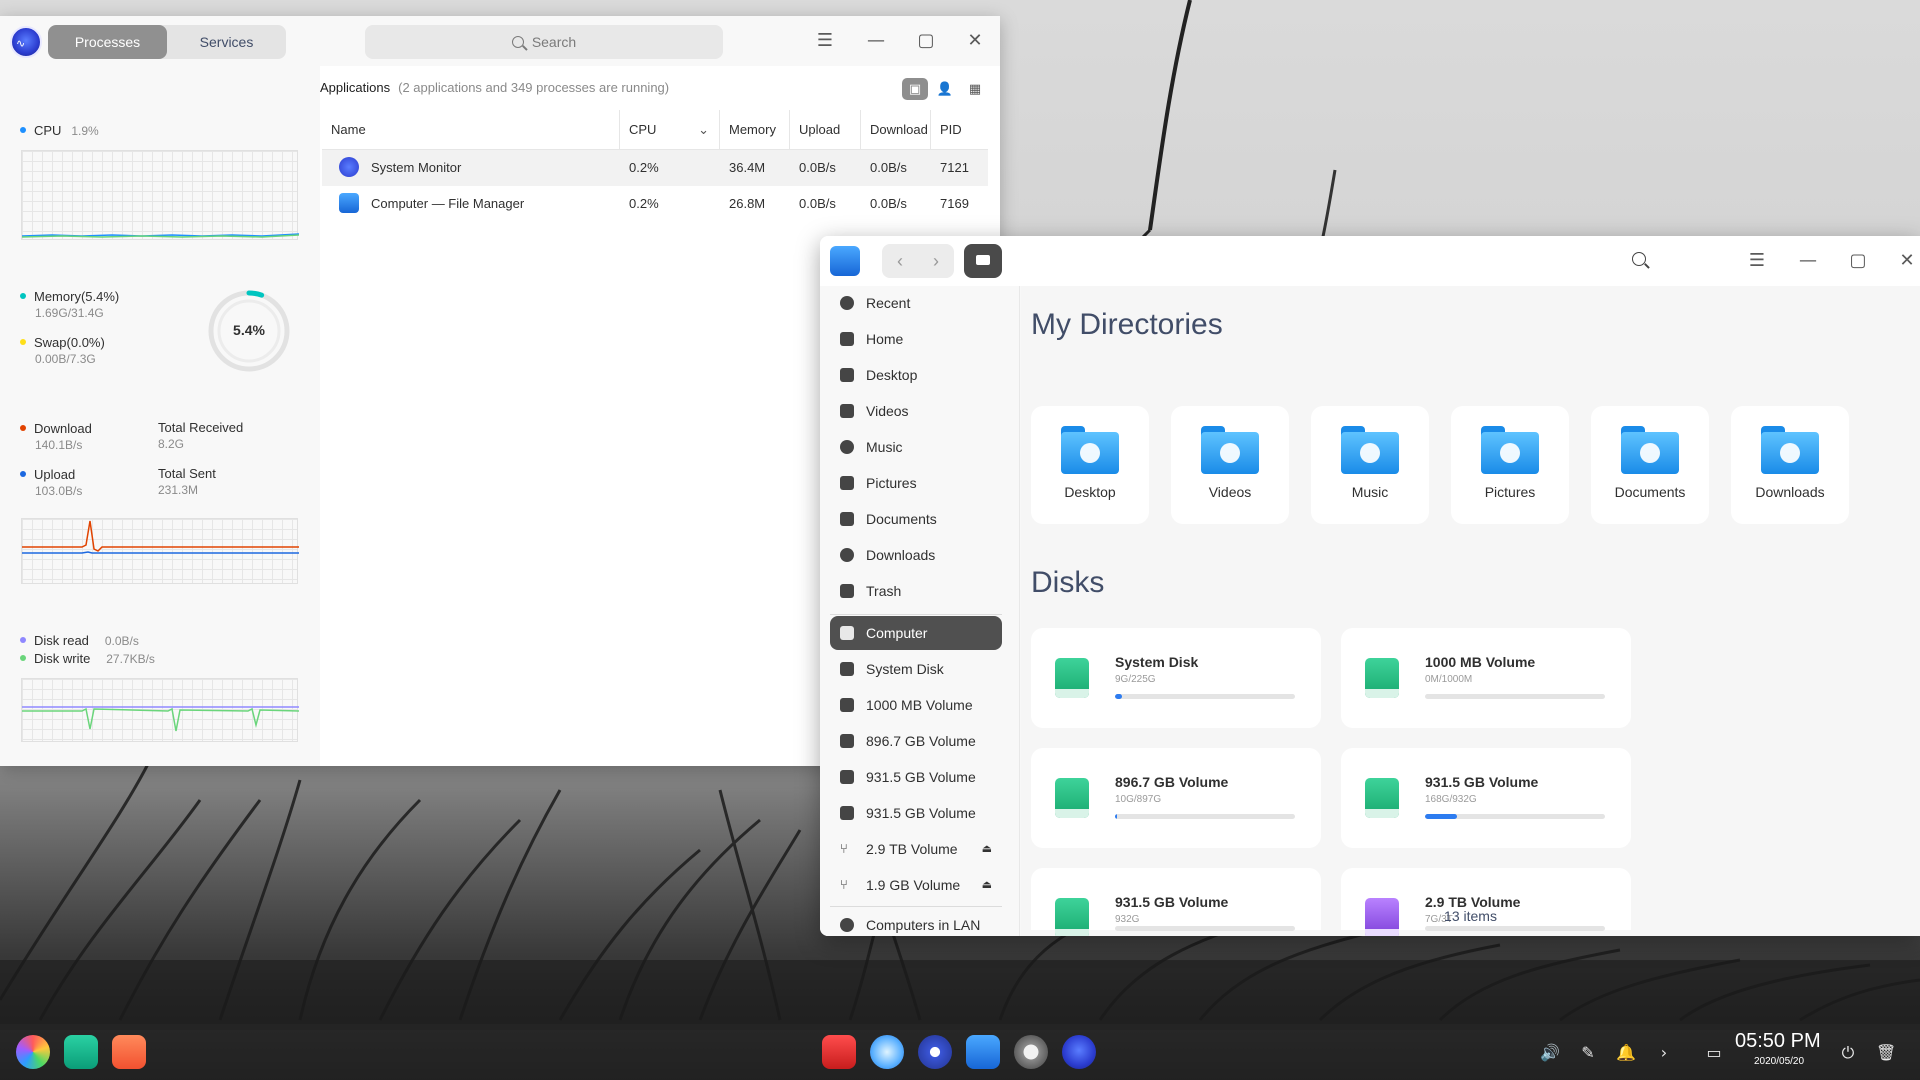 This screenshot has width=1920, height=1080. Describe the element at coordinates (916, 633) in the screenshot. I see `sidebar-item-computer: Computer` at that location.